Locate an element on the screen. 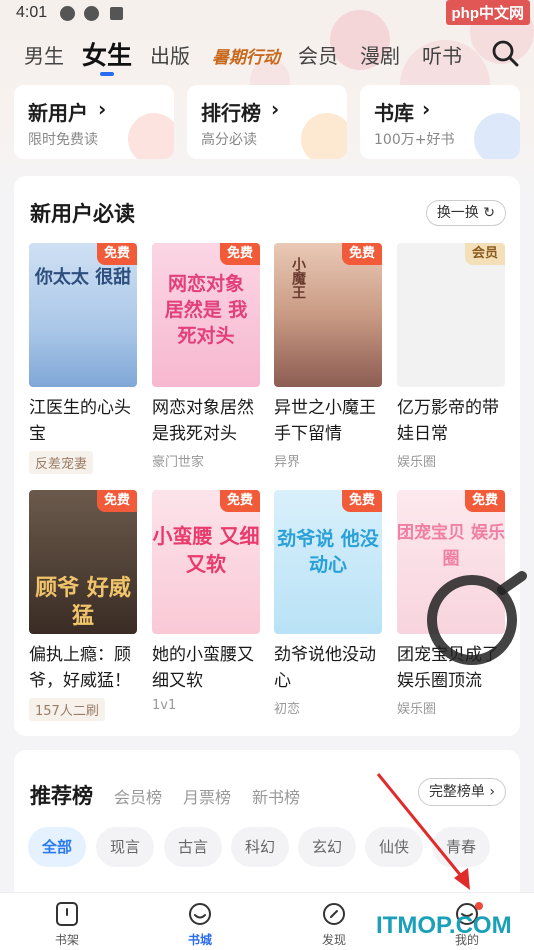  alarm-clock-icon is located at coordinates (151, 136).